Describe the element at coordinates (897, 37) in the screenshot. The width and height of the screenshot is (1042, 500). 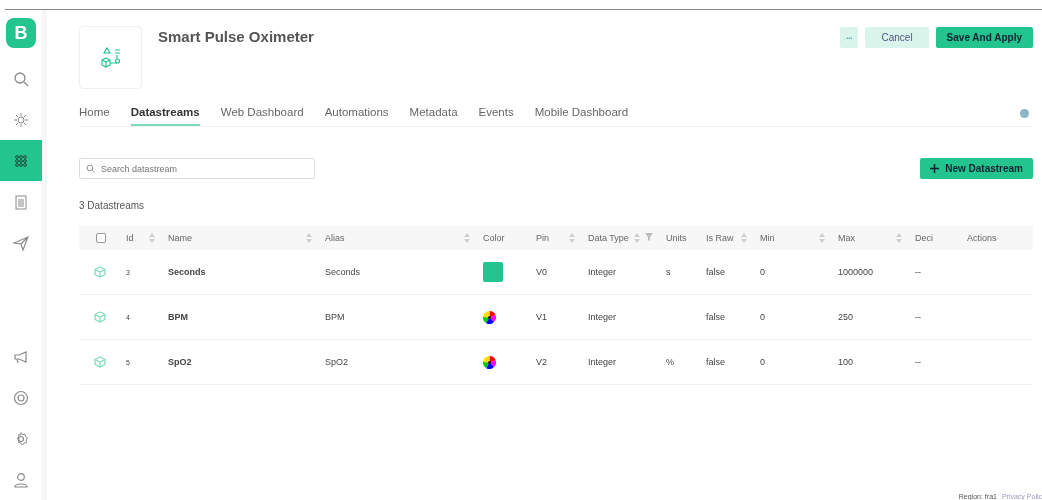
I see `cancel-button: Cancel` at that location.